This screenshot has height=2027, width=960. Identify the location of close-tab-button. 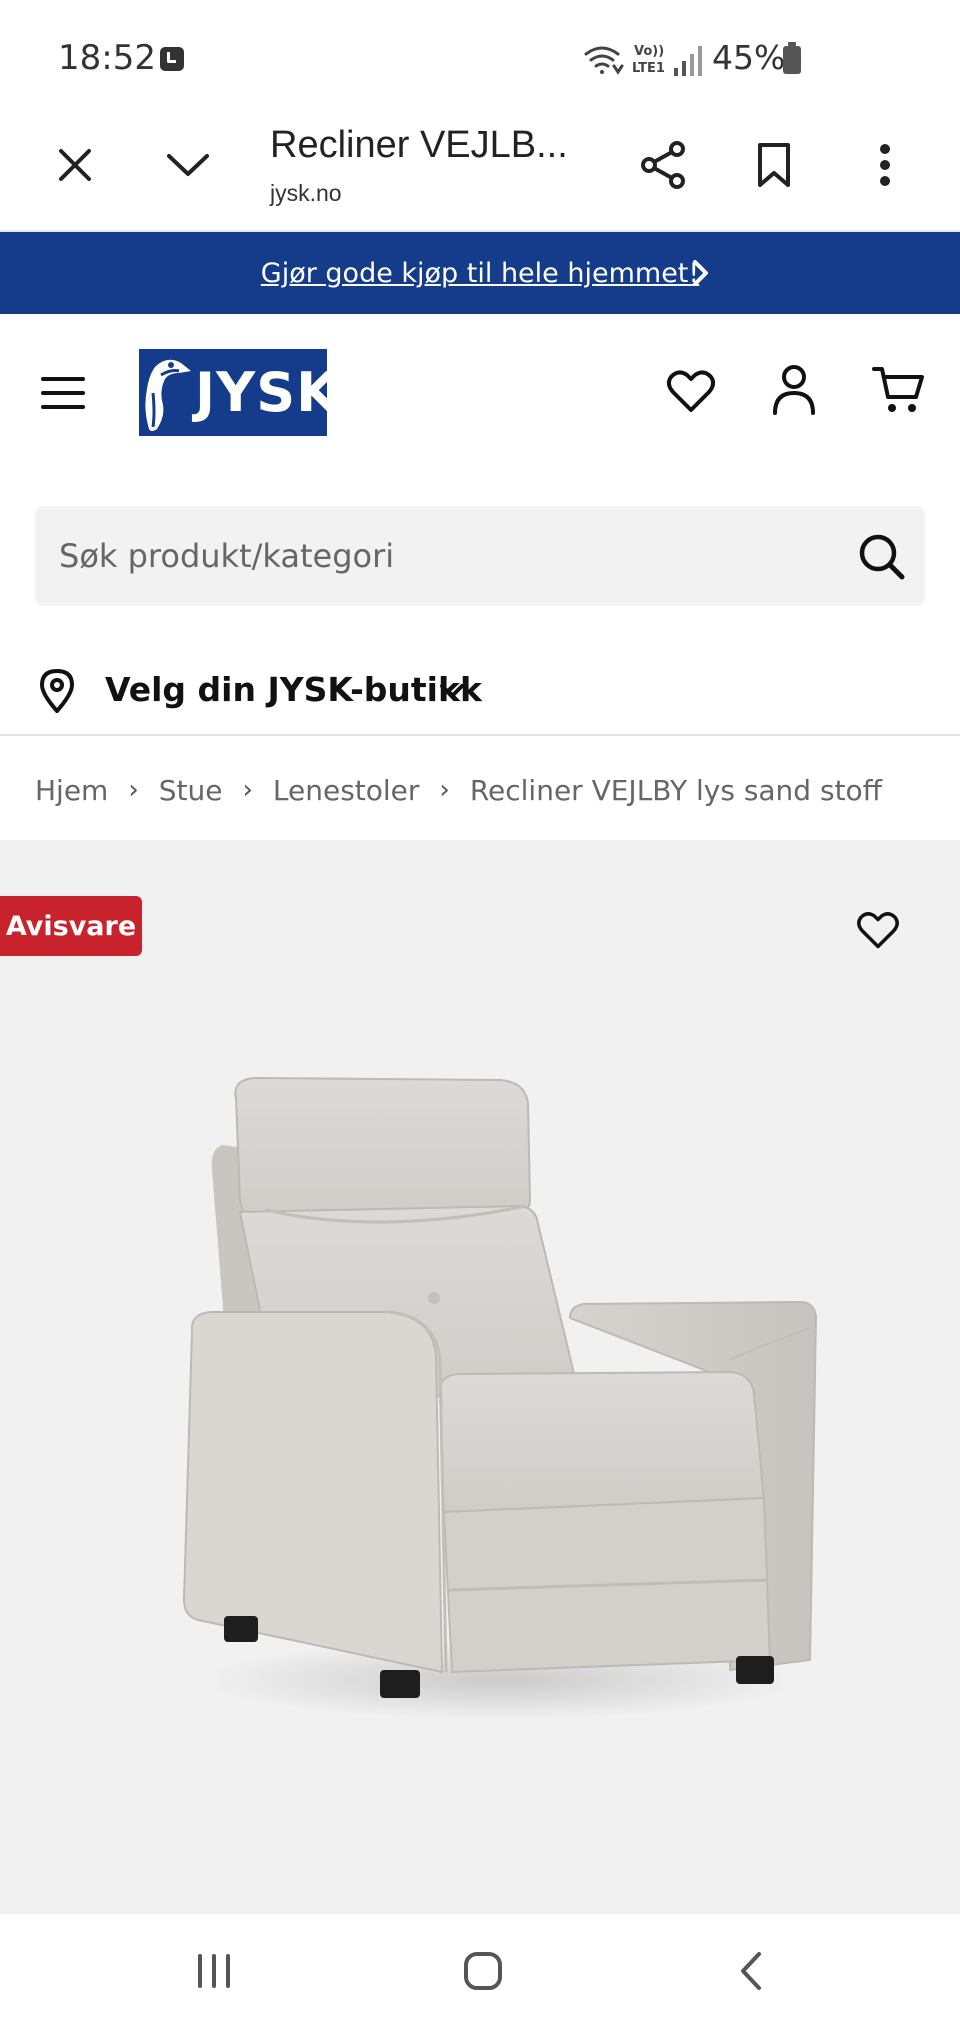
(75, 165).